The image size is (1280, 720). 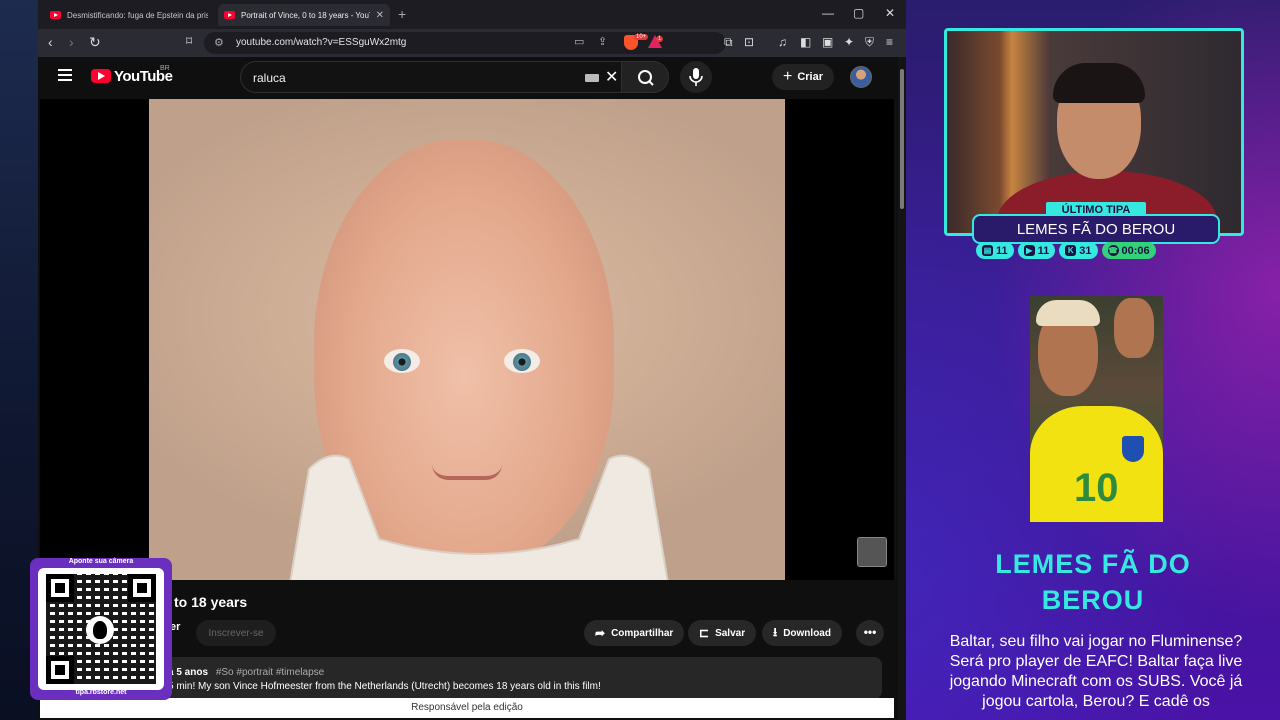 I want to click on baby-undershirt, so click(x=479, y=517).